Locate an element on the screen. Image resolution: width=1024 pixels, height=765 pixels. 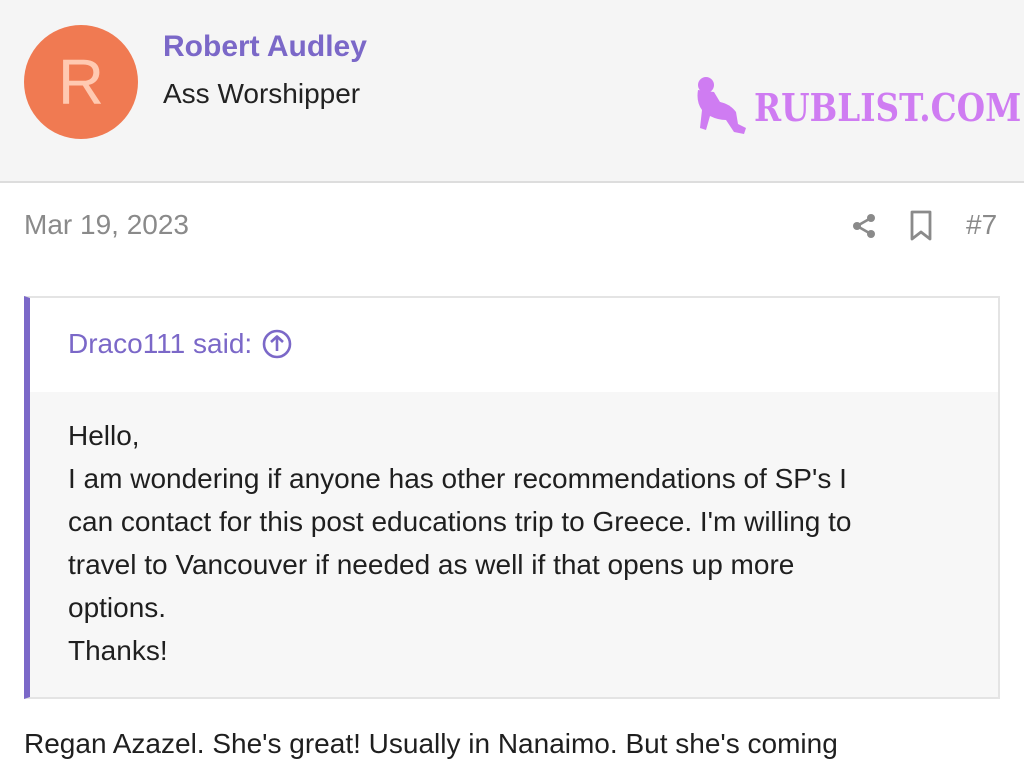
quote-author-link: Draco111 said: is located at coordinates (180, 344).